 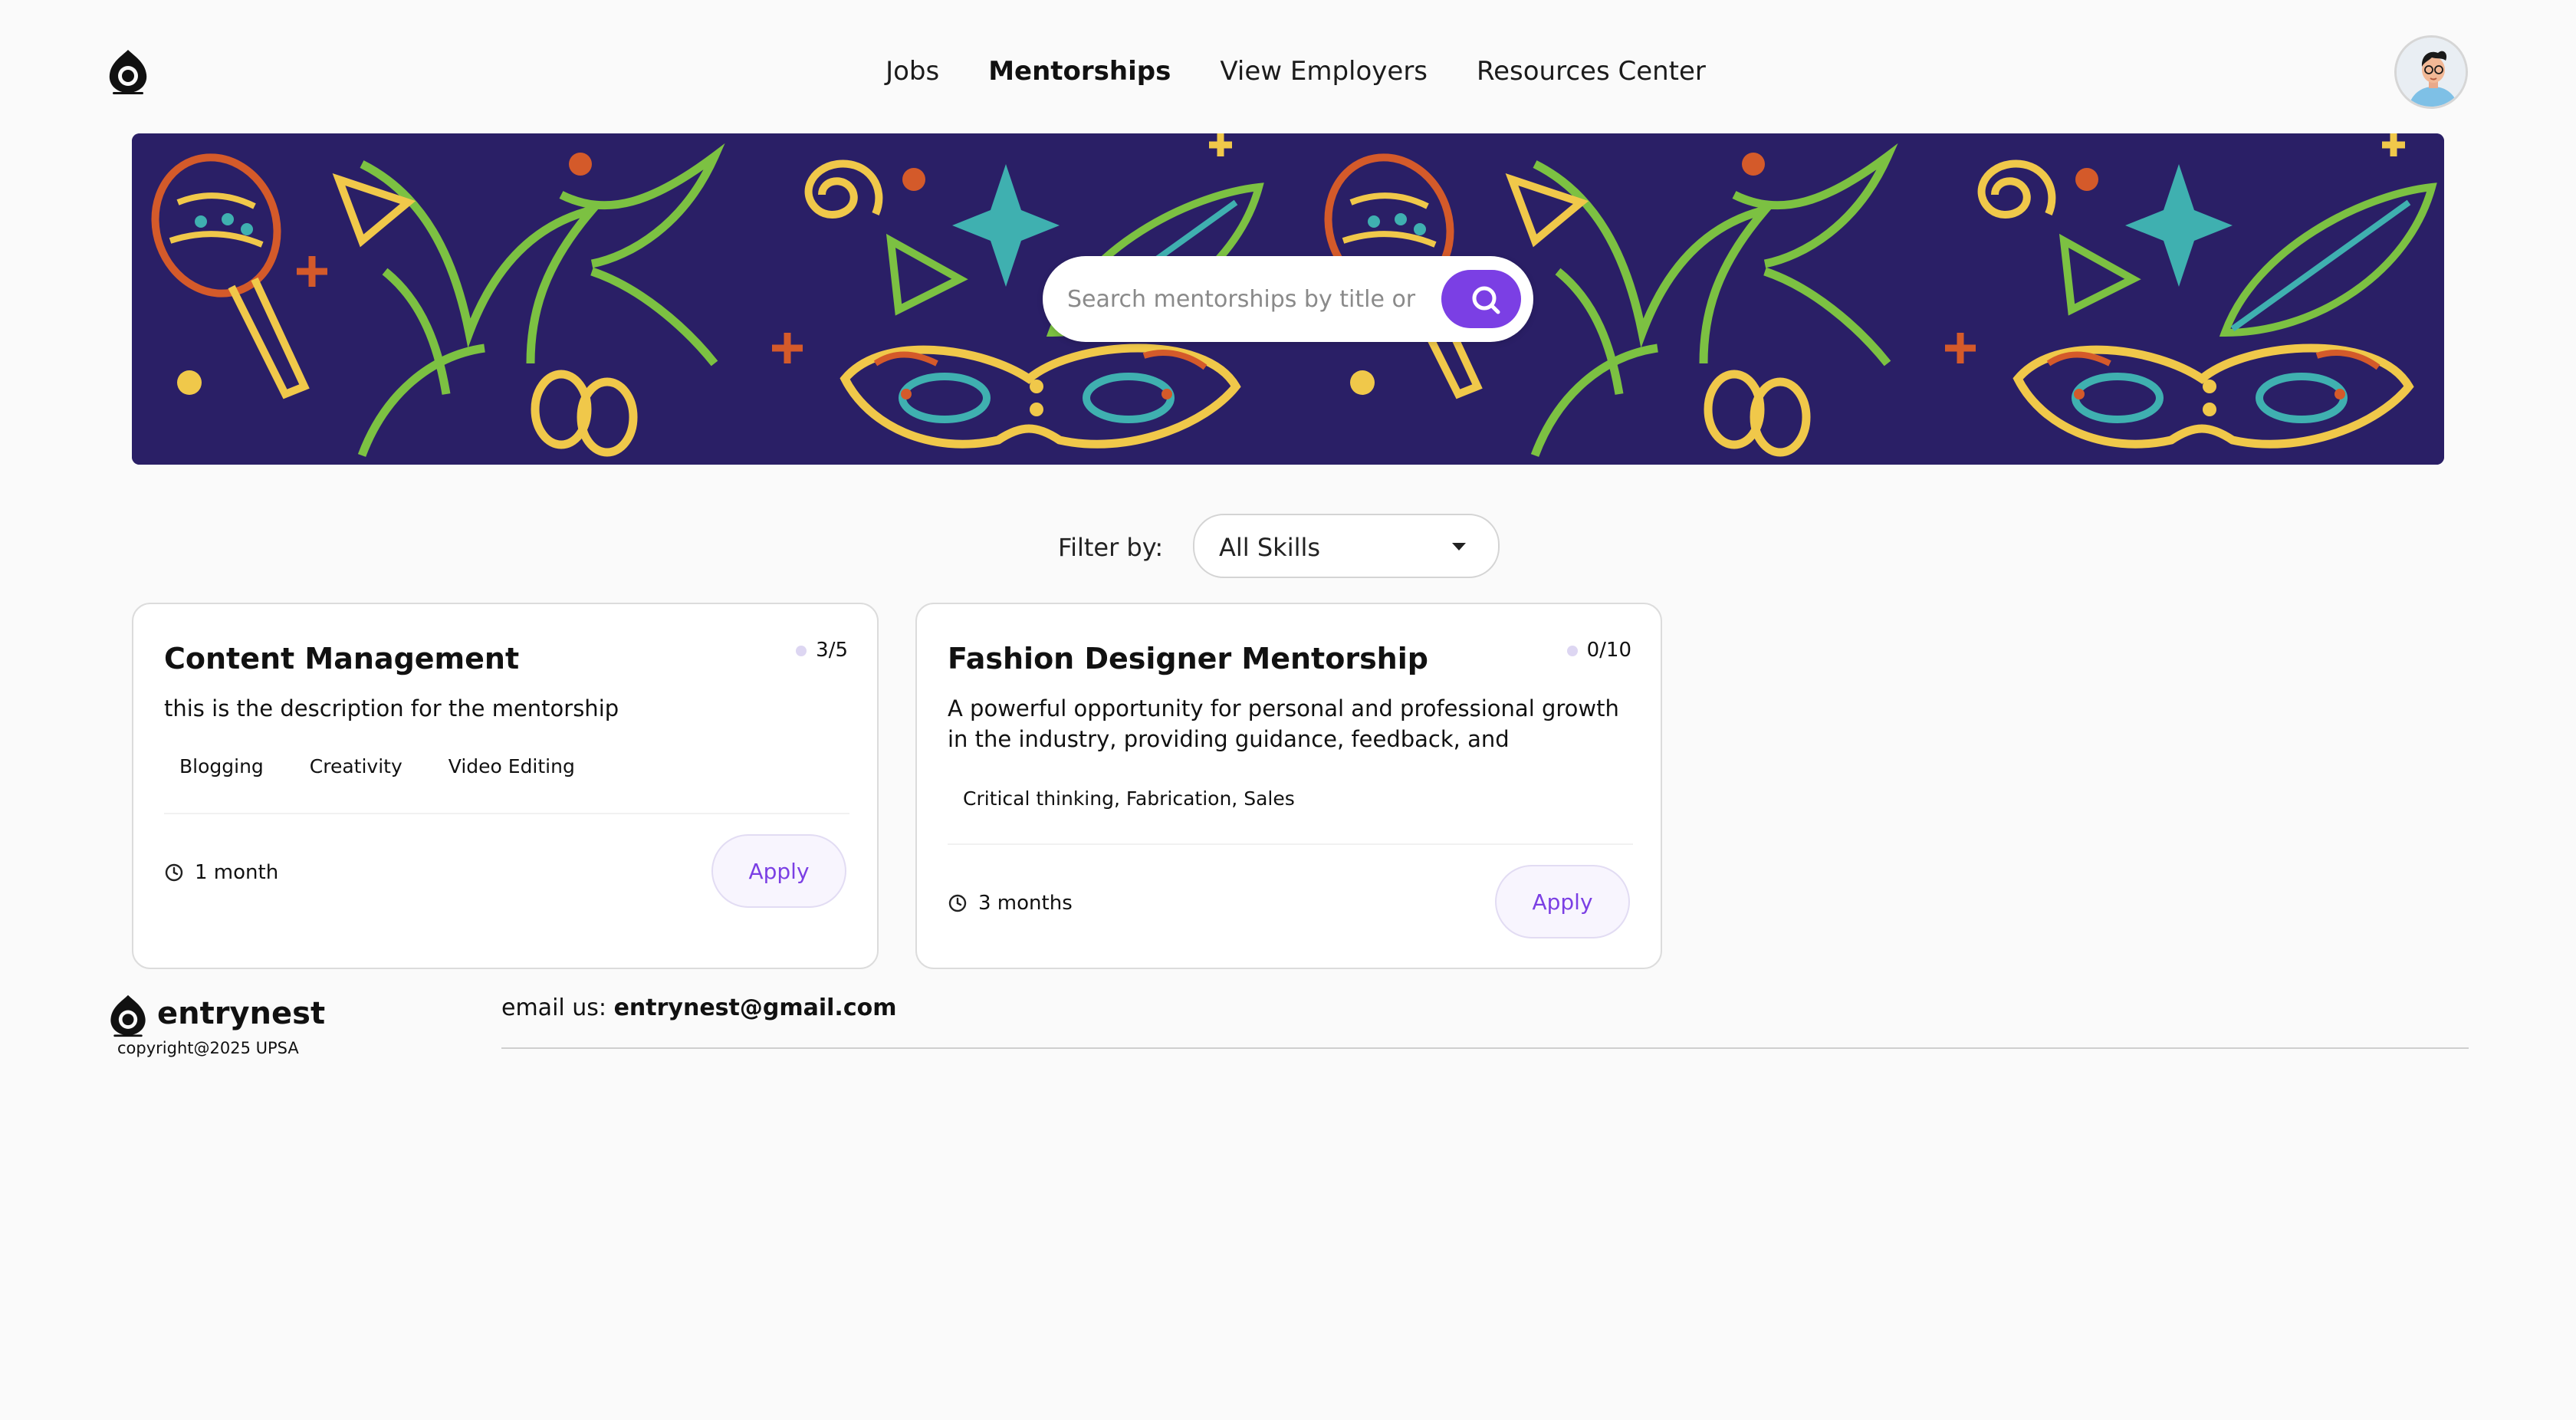 I want to click on skill-tags: Critical thinking, Fabrication, Sales, so click(x=1129, y=799).